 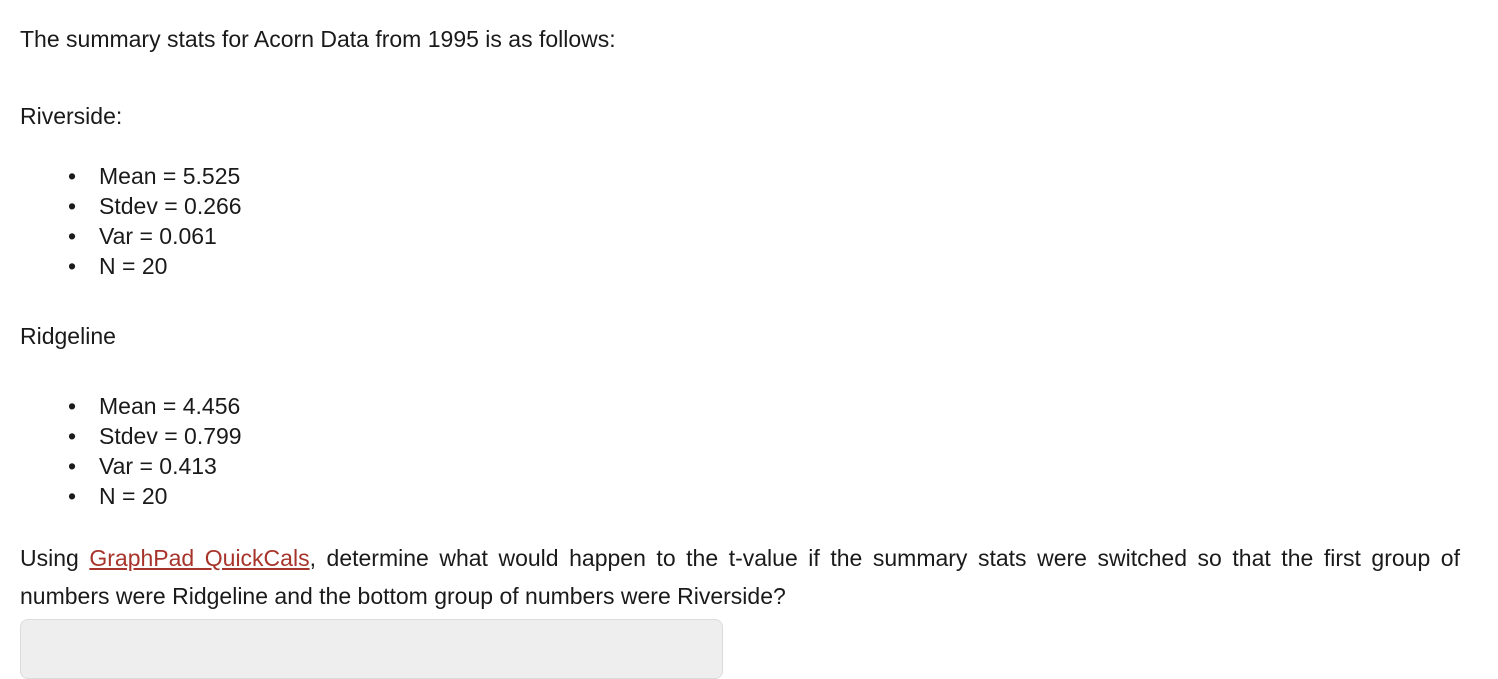 I want to click on list-item-label: Mean = 5.525, so click(x=170, y=176).